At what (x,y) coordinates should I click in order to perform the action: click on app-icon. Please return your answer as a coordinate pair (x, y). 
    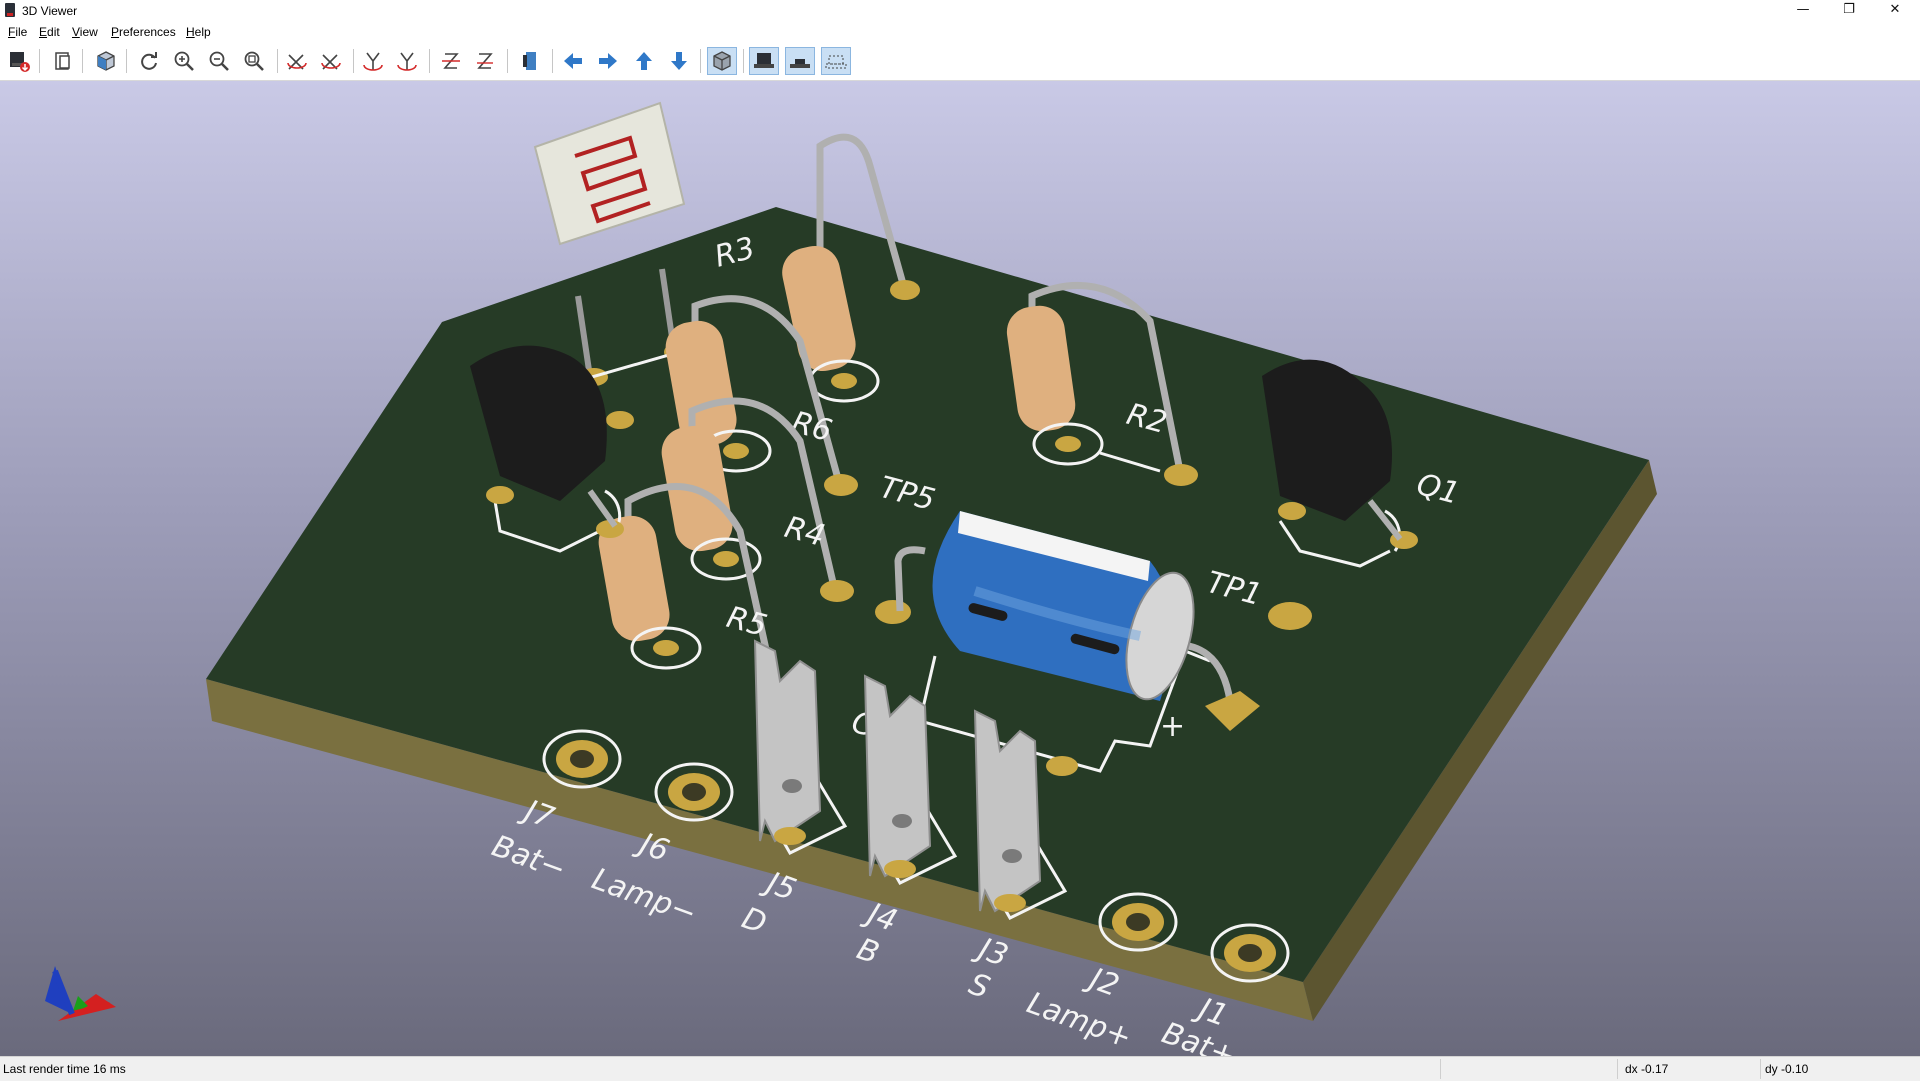
    Looking at the image, I should click on (10, 10).